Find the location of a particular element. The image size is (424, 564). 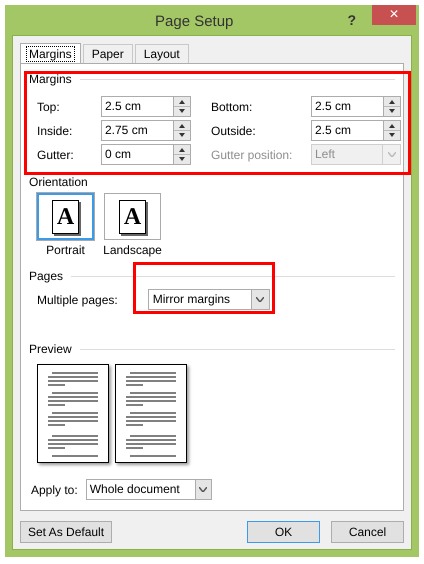

dialog-button: Cancel is located at coordinates (367, 532).